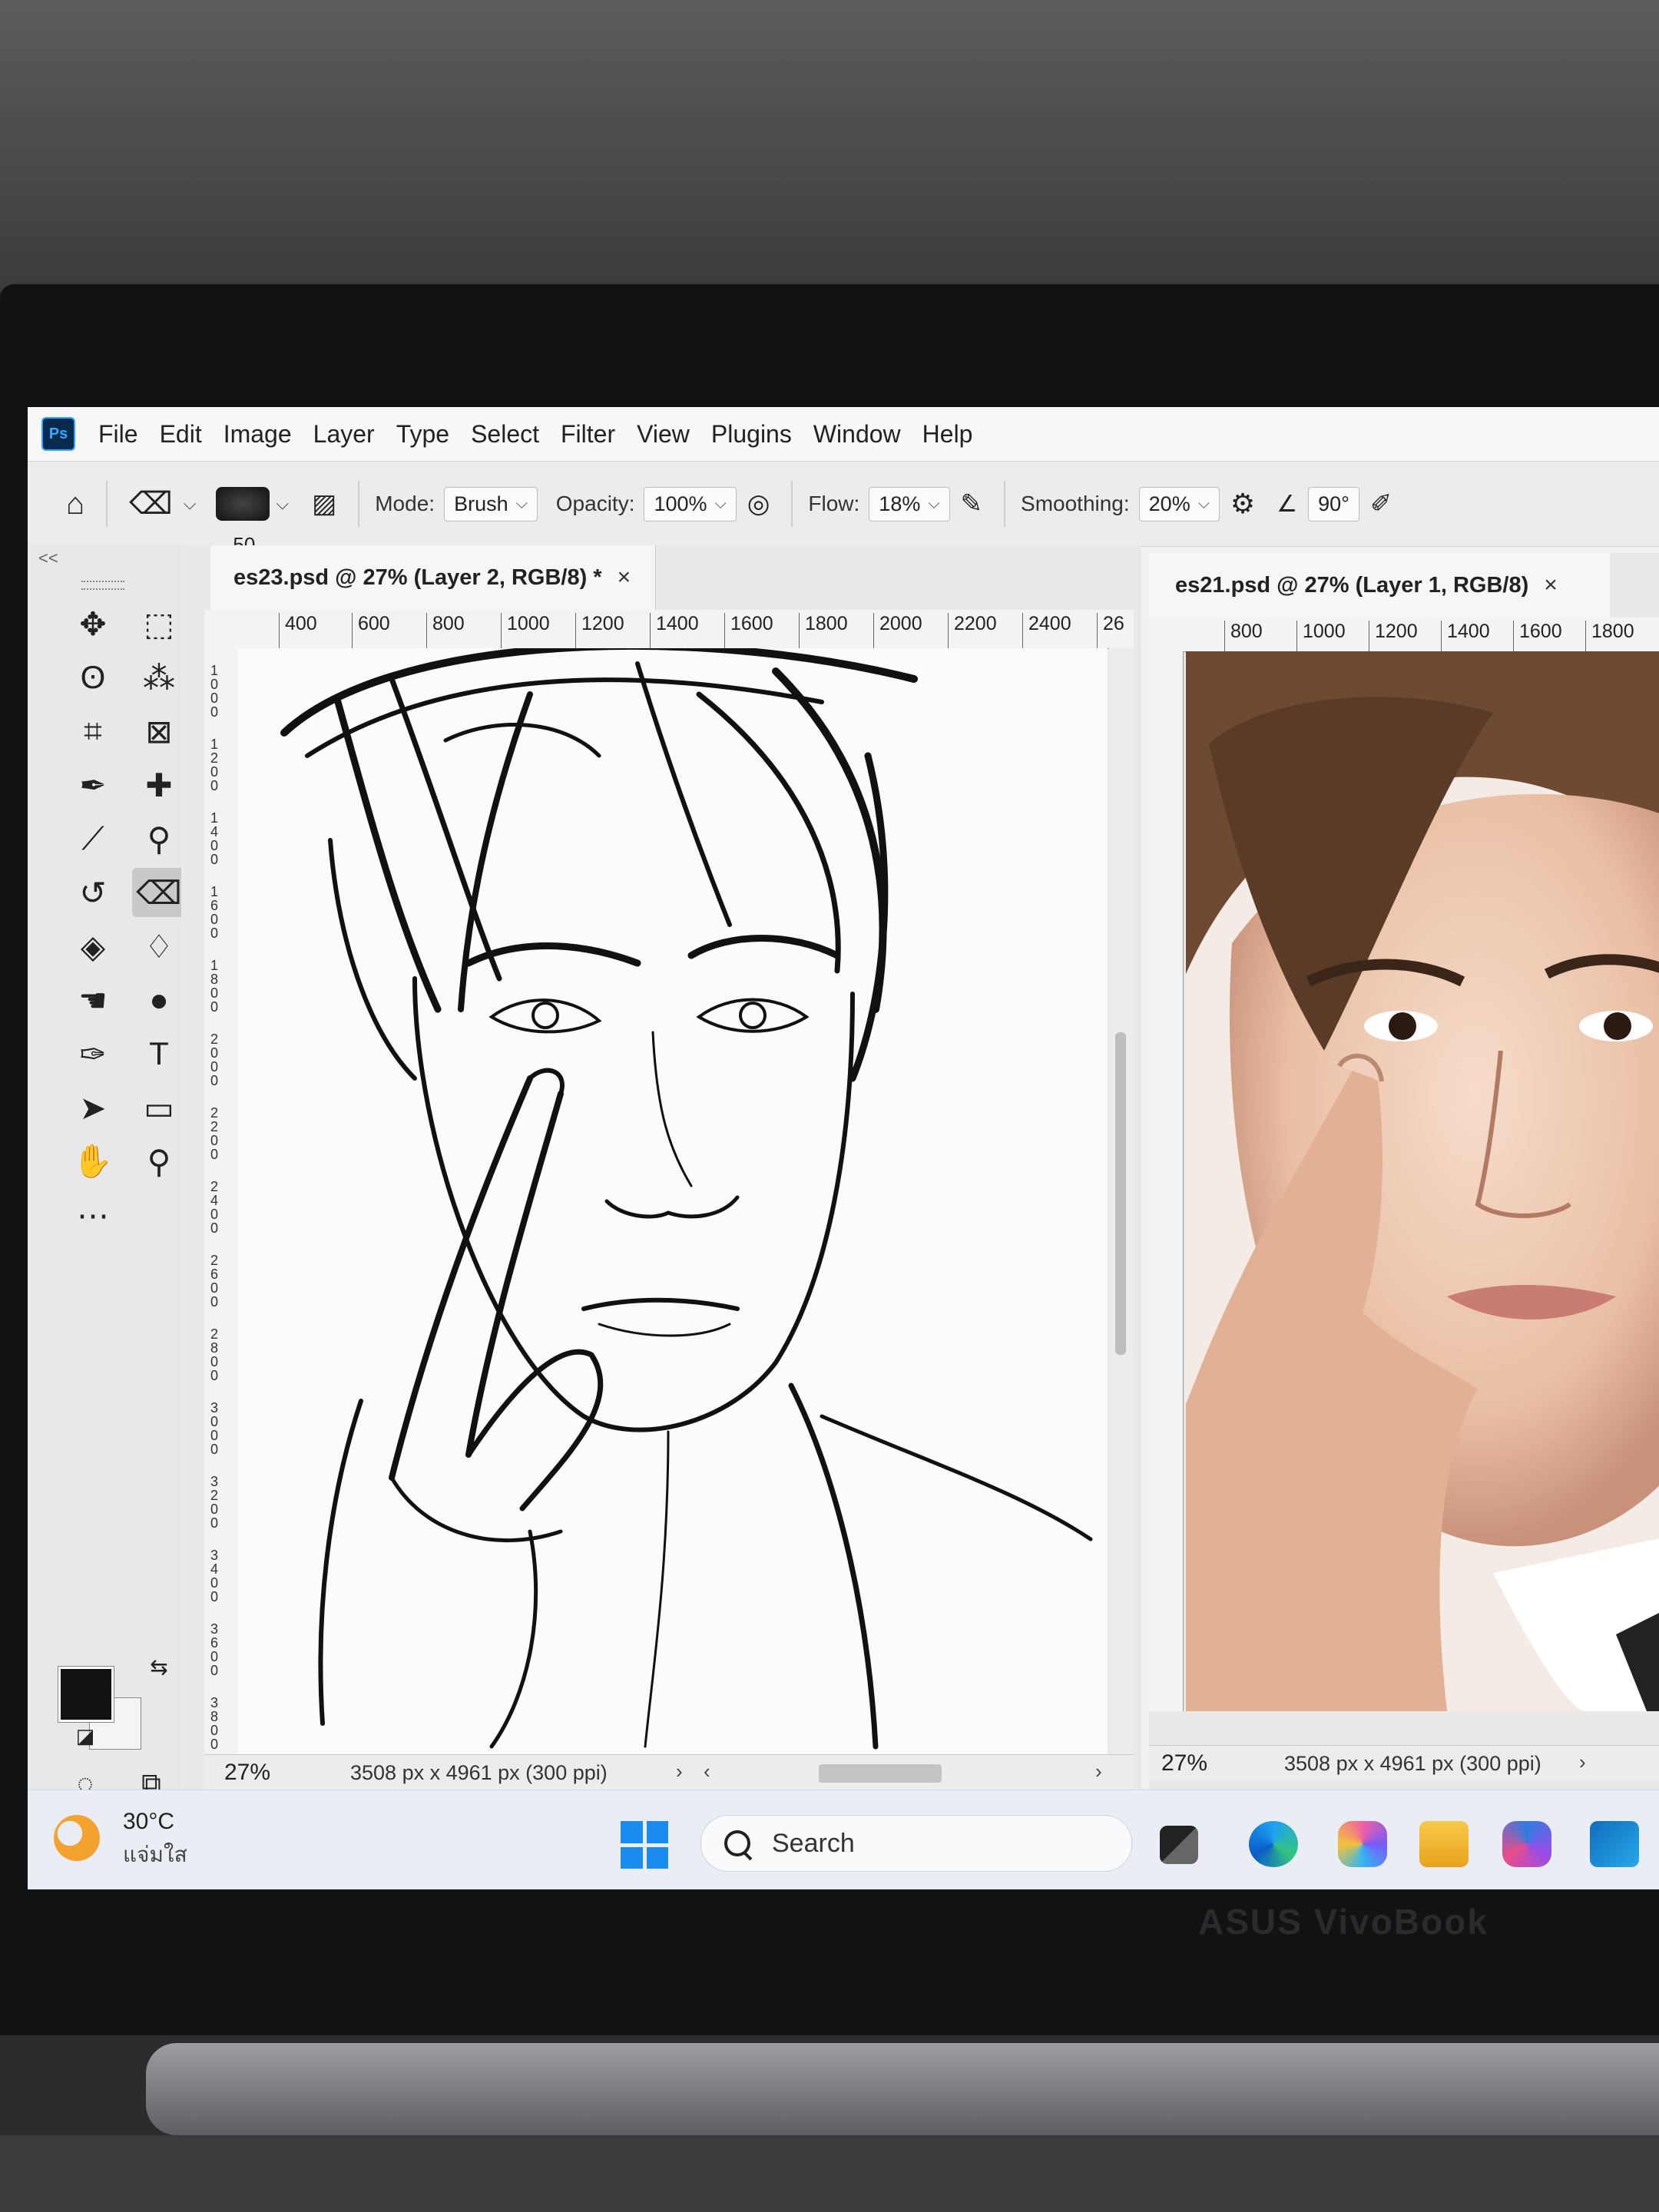 The height and width of the screenshot is (2212, 1659). I want to click on copilot-icon, so click(1363, 1844).